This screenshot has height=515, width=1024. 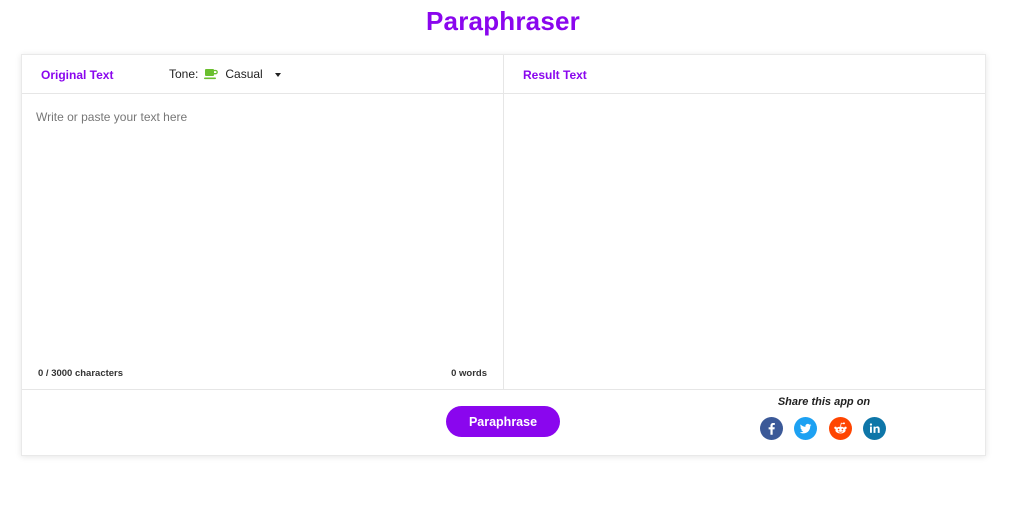 I want to click on linkedin-share-button, so click(x=874, y=428).